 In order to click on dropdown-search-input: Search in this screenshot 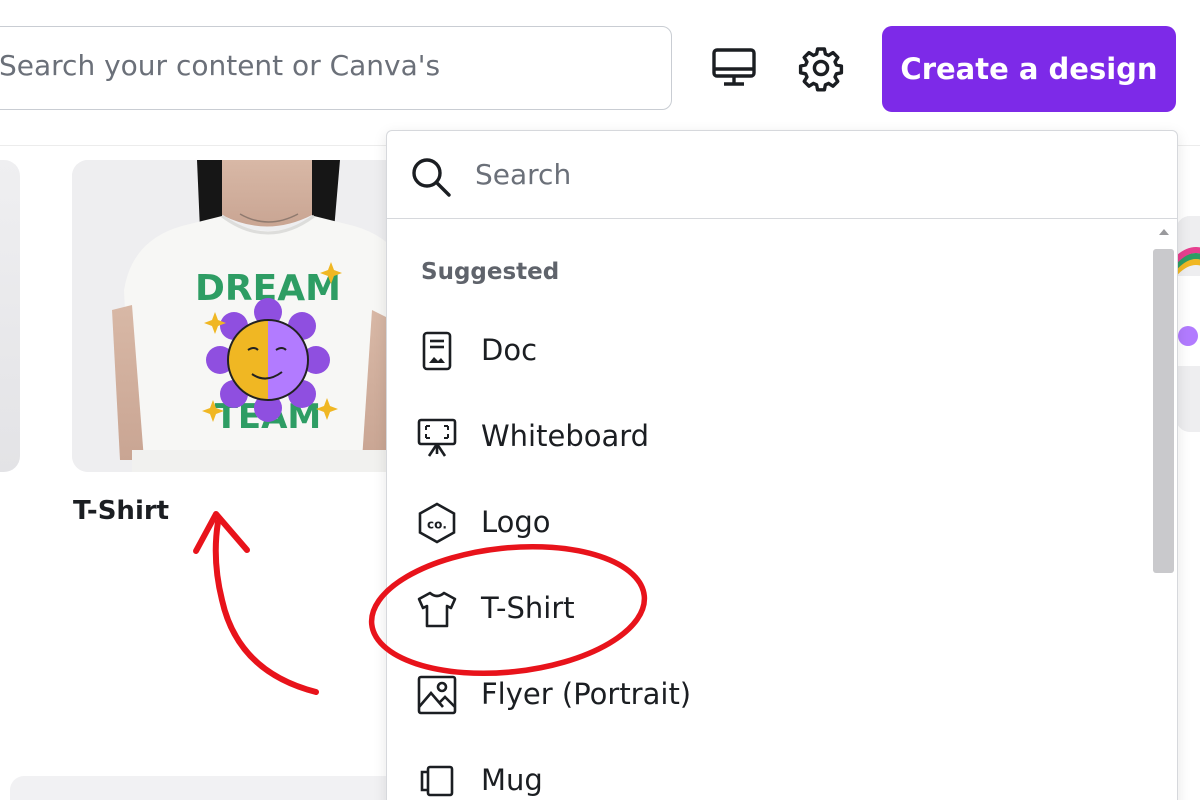, I will do `click(782, 175)`.